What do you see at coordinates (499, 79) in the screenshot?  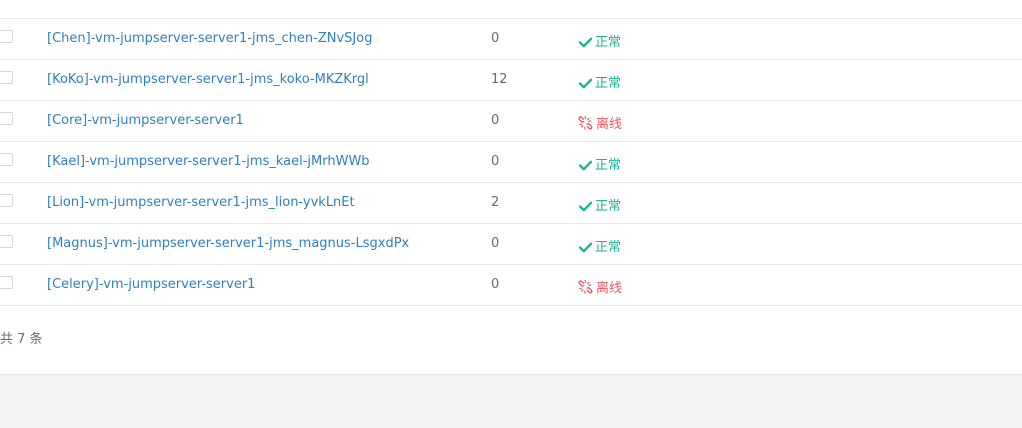 I see `session-count: 12` at bounding box center [499, 79].